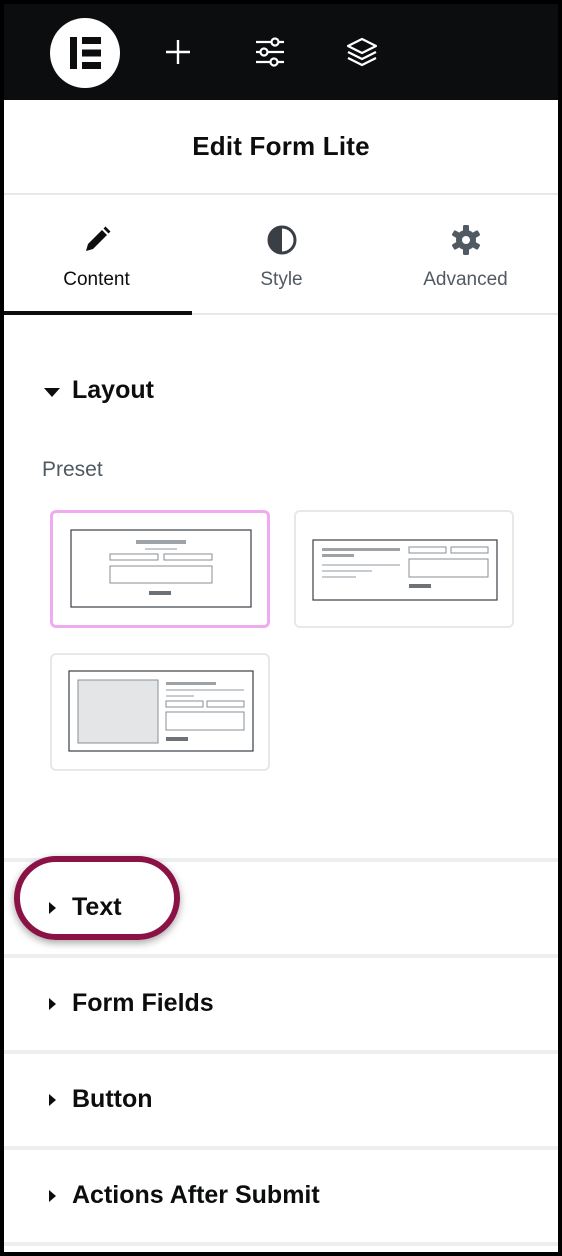  I want to click on tab-label: Advanced, so click(465, 279).